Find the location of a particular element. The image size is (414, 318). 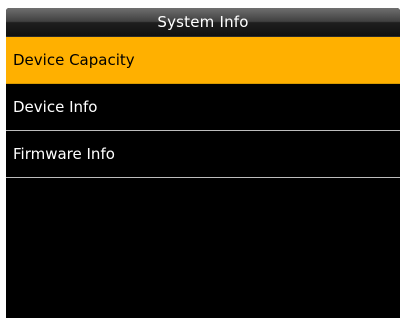

menu-item-label: Device Capacity is located at coordinates (74, 60).